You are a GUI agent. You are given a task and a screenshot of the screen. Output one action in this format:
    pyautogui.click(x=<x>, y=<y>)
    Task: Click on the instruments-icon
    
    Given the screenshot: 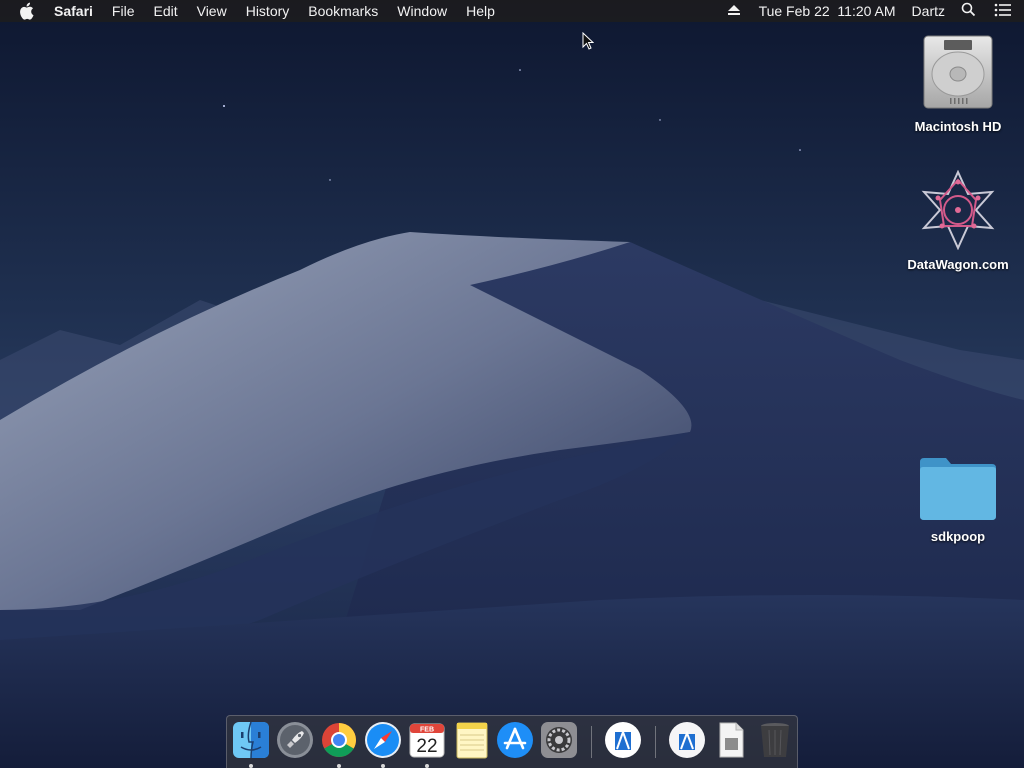 What is the action you would take?
    pyautogui.click(x=623, y=743)
    